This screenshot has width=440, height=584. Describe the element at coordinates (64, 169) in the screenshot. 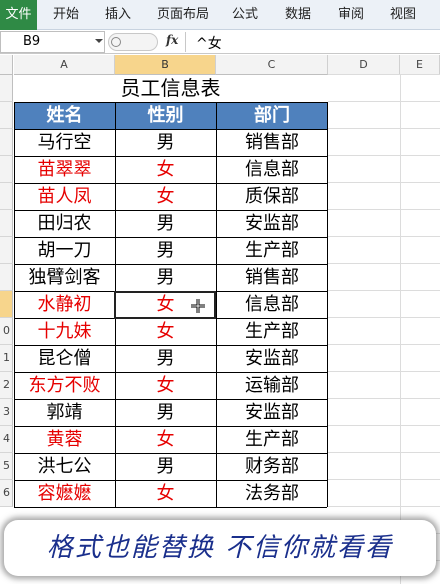

I see `cell-name: 苗翠翠` at that location.